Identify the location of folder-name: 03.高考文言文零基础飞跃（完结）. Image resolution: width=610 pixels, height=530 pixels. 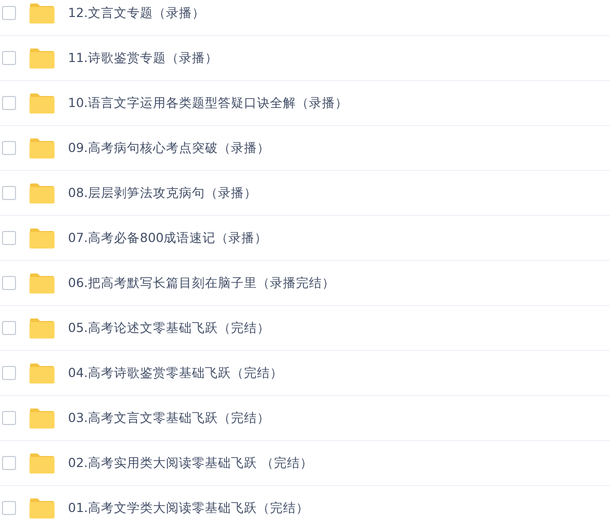
(169, 418).